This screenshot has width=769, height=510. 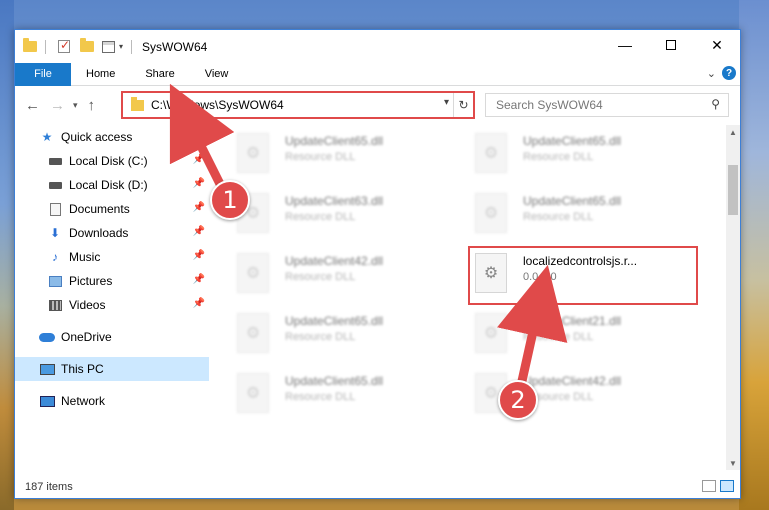 I want to click on step-1-badge: 1, so click(x=230, y=200).